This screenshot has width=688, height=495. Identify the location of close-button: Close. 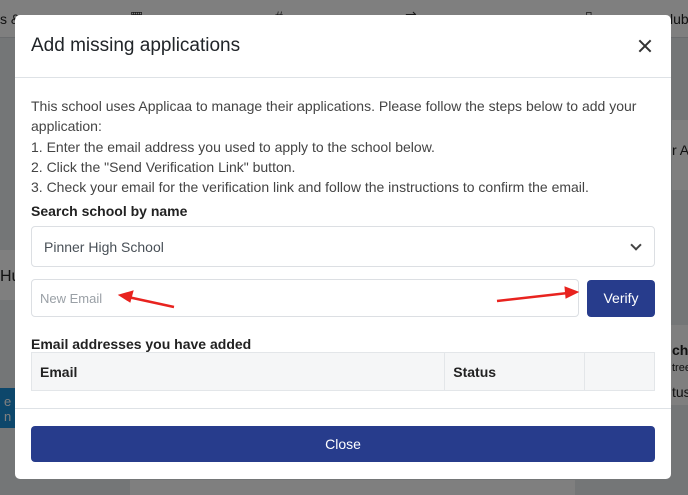
(343, 444).